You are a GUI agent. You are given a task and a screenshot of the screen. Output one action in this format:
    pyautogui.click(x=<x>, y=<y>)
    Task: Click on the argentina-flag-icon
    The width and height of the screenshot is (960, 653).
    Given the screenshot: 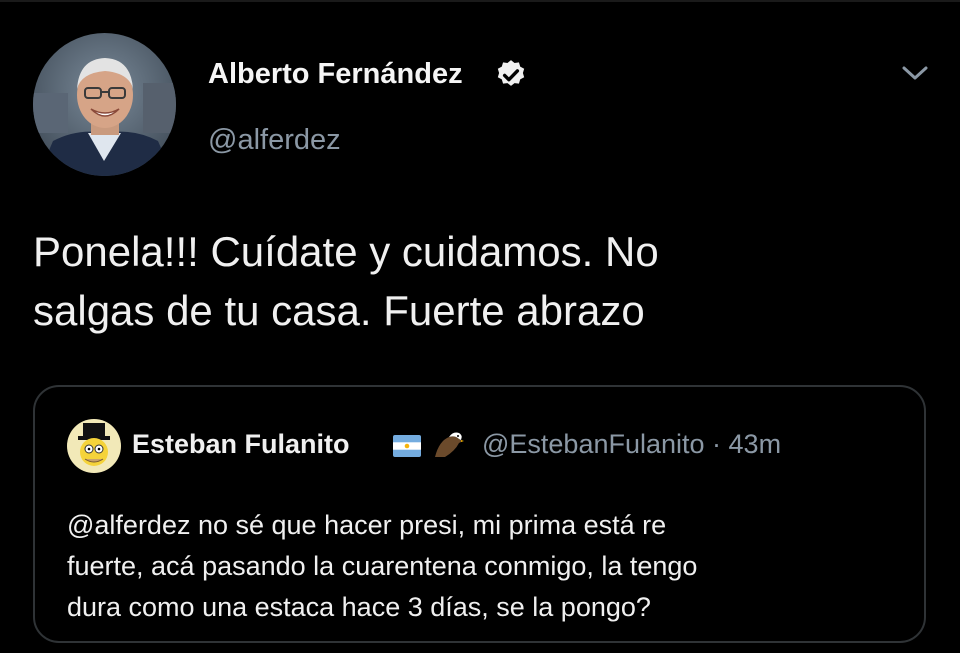 What is the action you would take?
    pyautogui.click(x=407, y=446)
    